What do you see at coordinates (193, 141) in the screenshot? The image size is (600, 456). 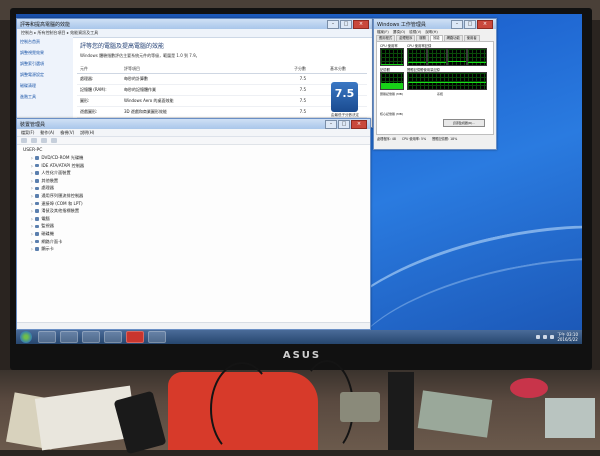 I see `devmgr-toolbar` at bounding box center [193, 141].